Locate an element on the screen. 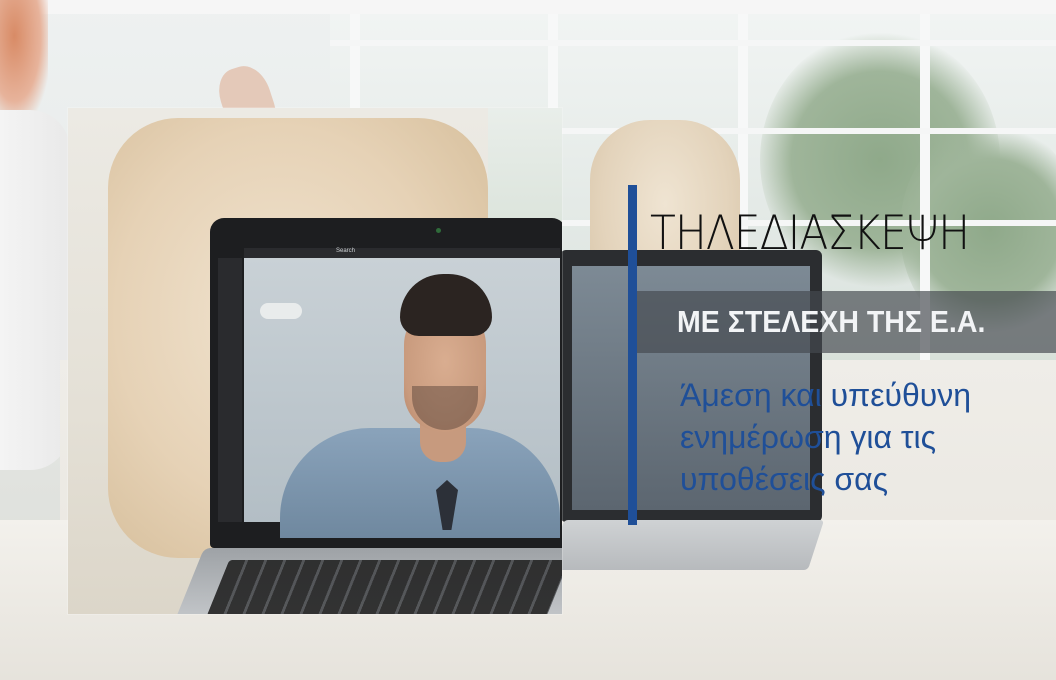 The height and width of the screenshot is (680, 1056). laptop-screen-topbar is located at coordinates (402, 253).